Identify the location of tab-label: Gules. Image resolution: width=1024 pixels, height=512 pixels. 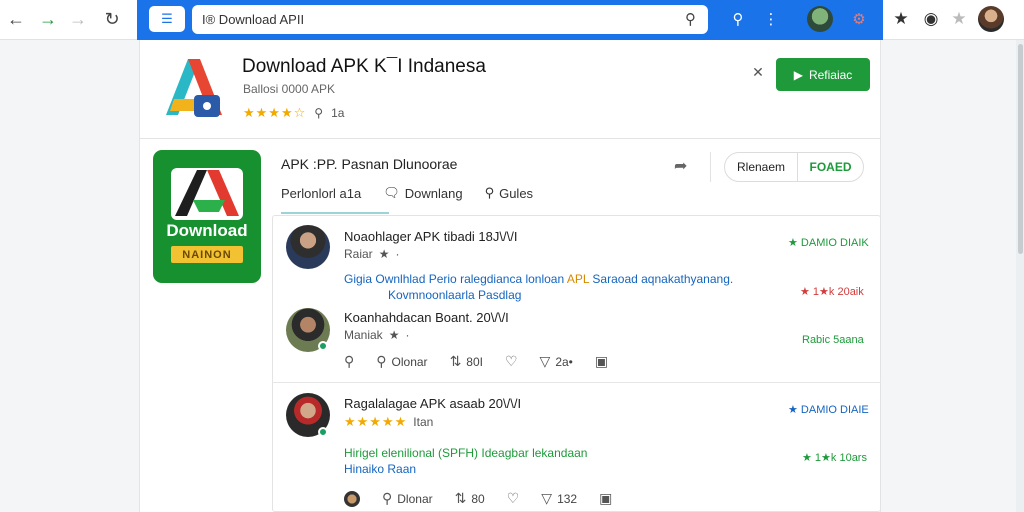
(516, 193).